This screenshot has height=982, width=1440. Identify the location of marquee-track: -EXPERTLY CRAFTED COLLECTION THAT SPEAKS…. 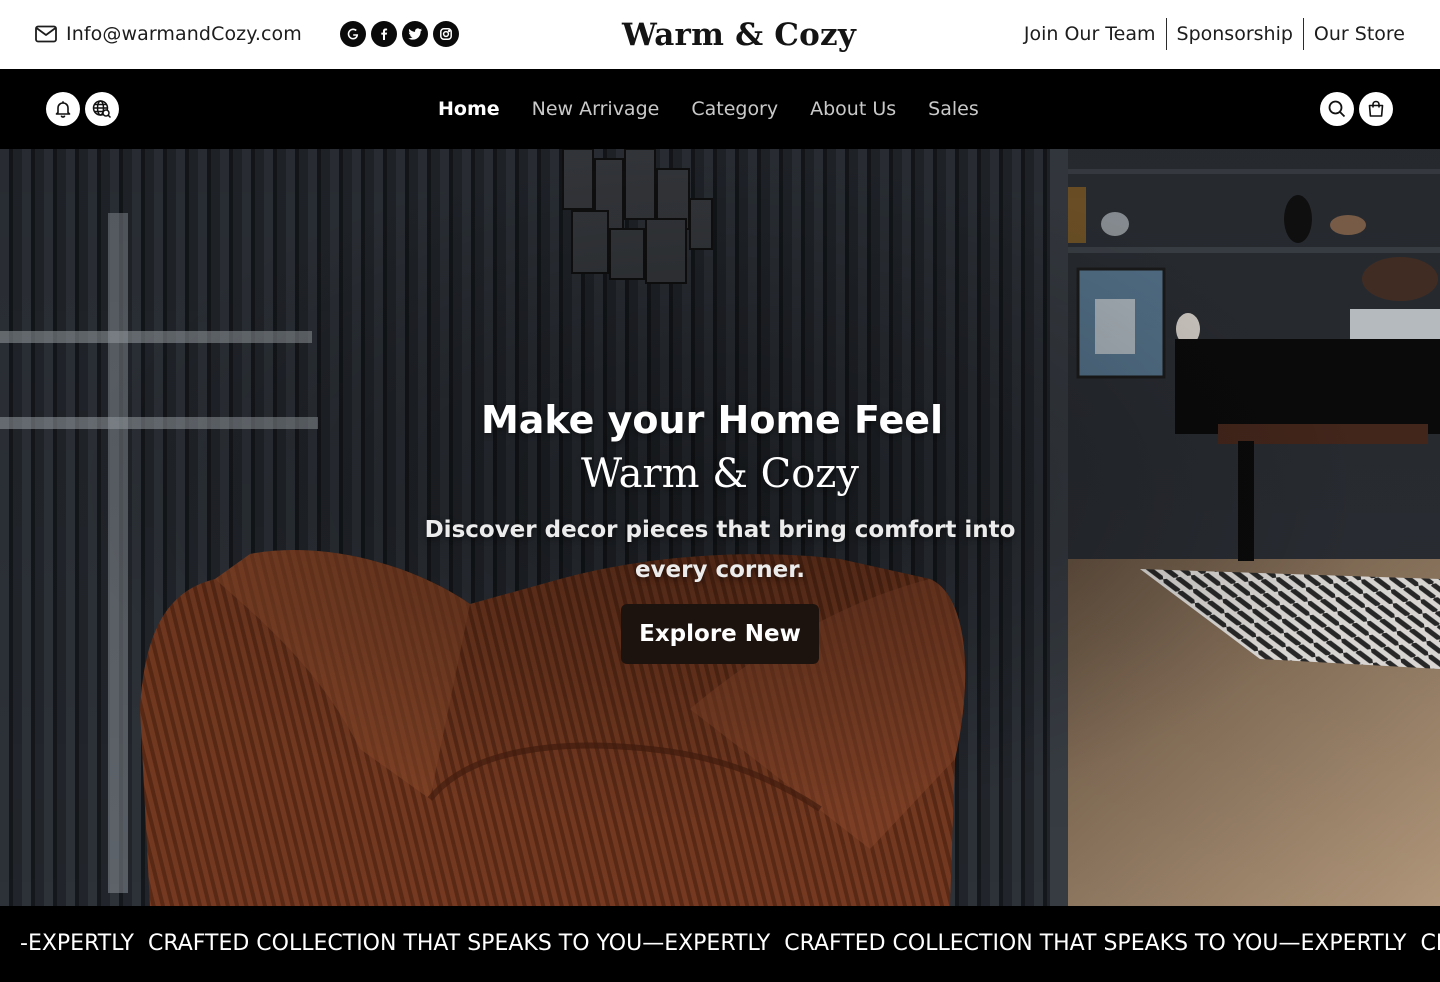
(730, 944).